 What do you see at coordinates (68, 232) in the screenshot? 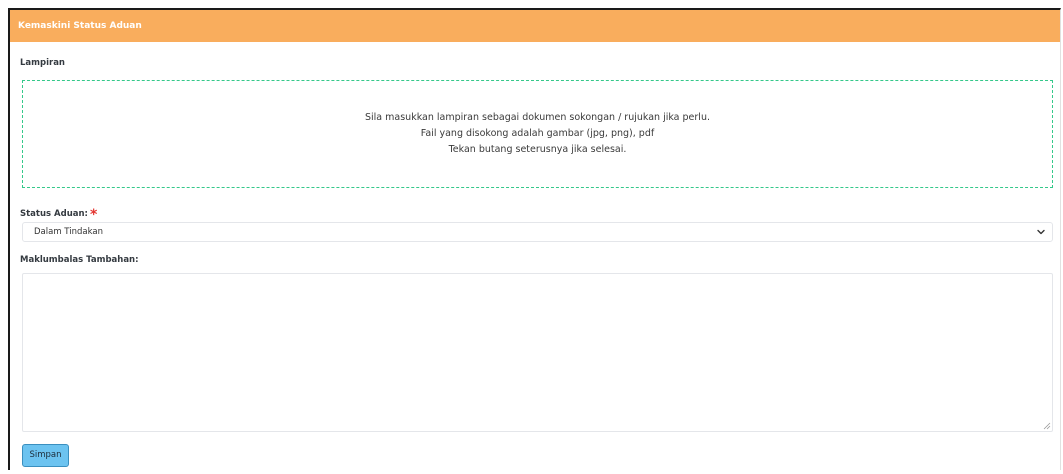
I see `status-selected-value: Dalam Tindakan` at bounding box center [68, 232].